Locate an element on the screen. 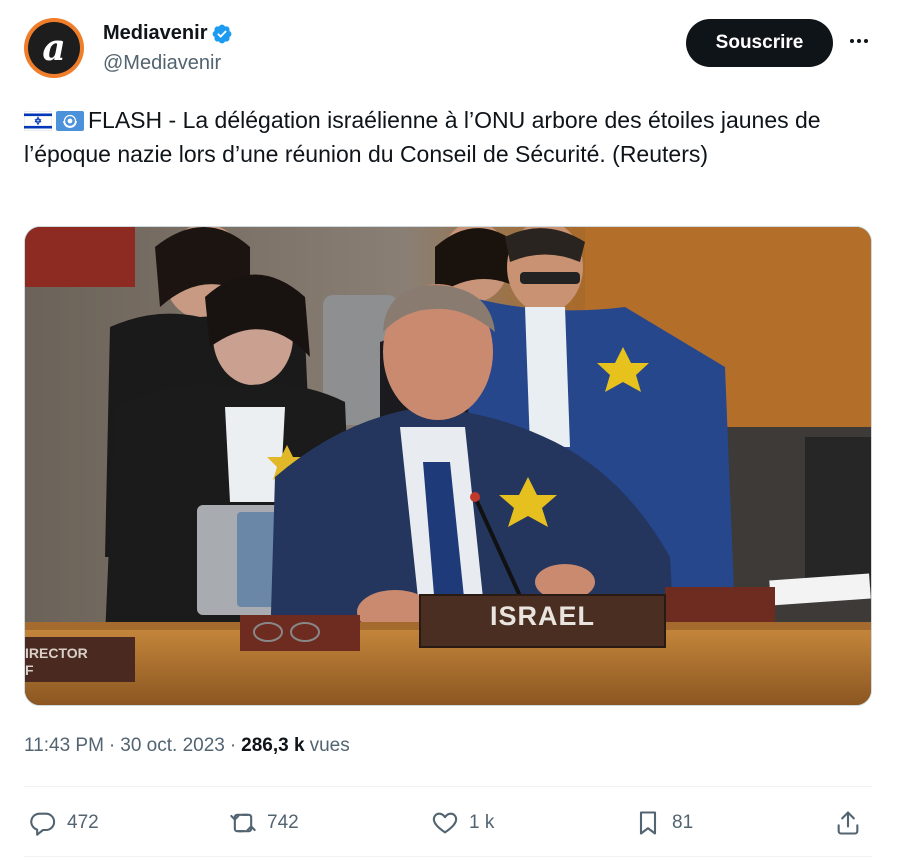 The height and width of the screenshot is (861, 899). handle: @Mediavenir is located at coordinates (162, 63).